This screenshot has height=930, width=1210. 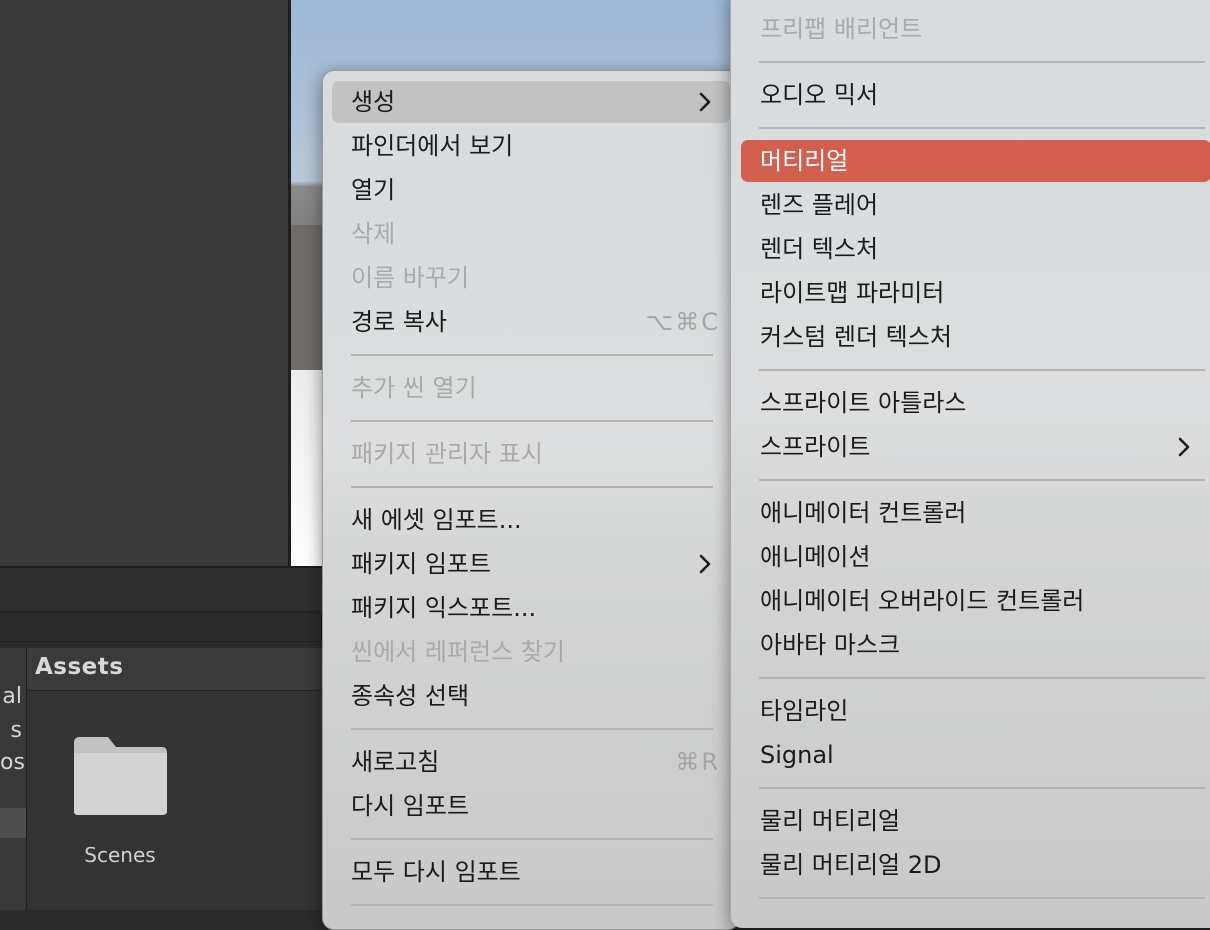 I want to click on menu-item-sprites: 스프라이트, so click(x=975, y=447).